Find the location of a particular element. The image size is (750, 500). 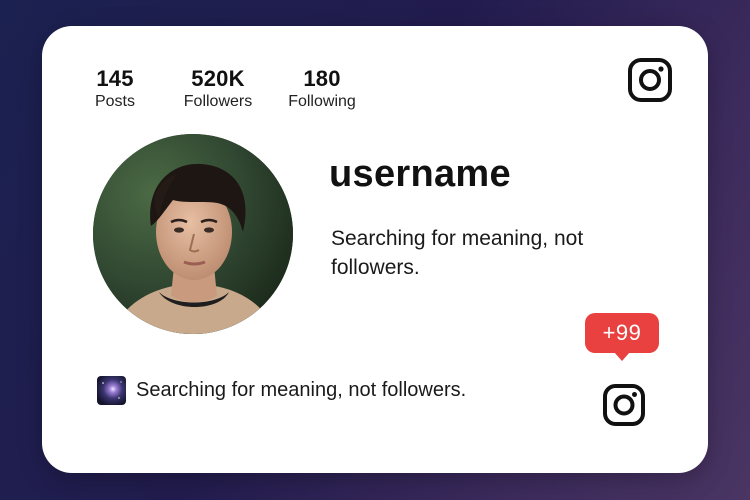

following-count: 180 is located at coordinates (322, 78).